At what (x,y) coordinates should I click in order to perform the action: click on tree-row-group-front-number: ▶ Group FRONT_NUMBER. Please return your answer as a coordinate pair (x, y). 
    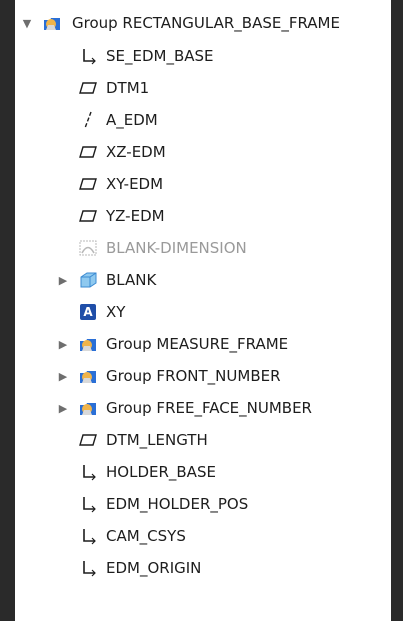
    Looking at the image, I should click on (203, 376).